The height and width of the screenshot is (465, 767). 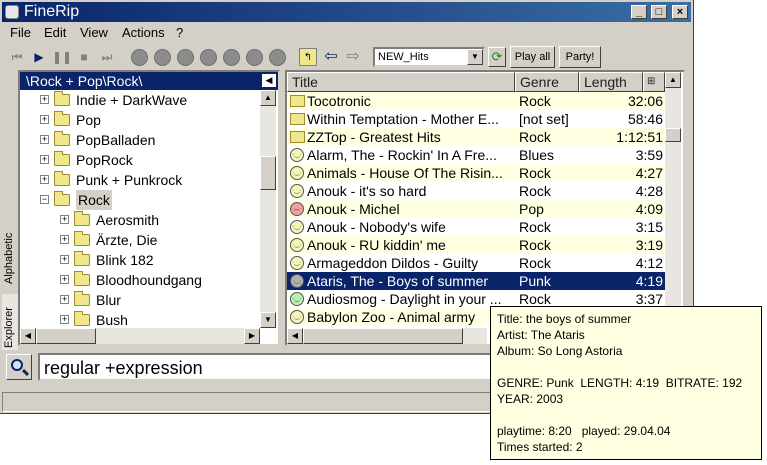 I want to click on search-input: regular +expression, so click(x=268, y=367).